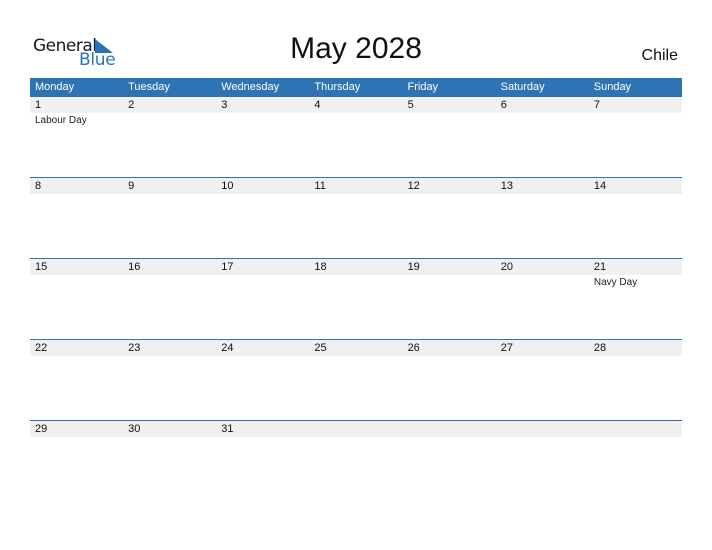 This screenshot has width=712, height=550. What do you see at coordinates (615, 282) in the screenshot?
I see `holiday-label: Navy Day` at bounding box center [615, 282].